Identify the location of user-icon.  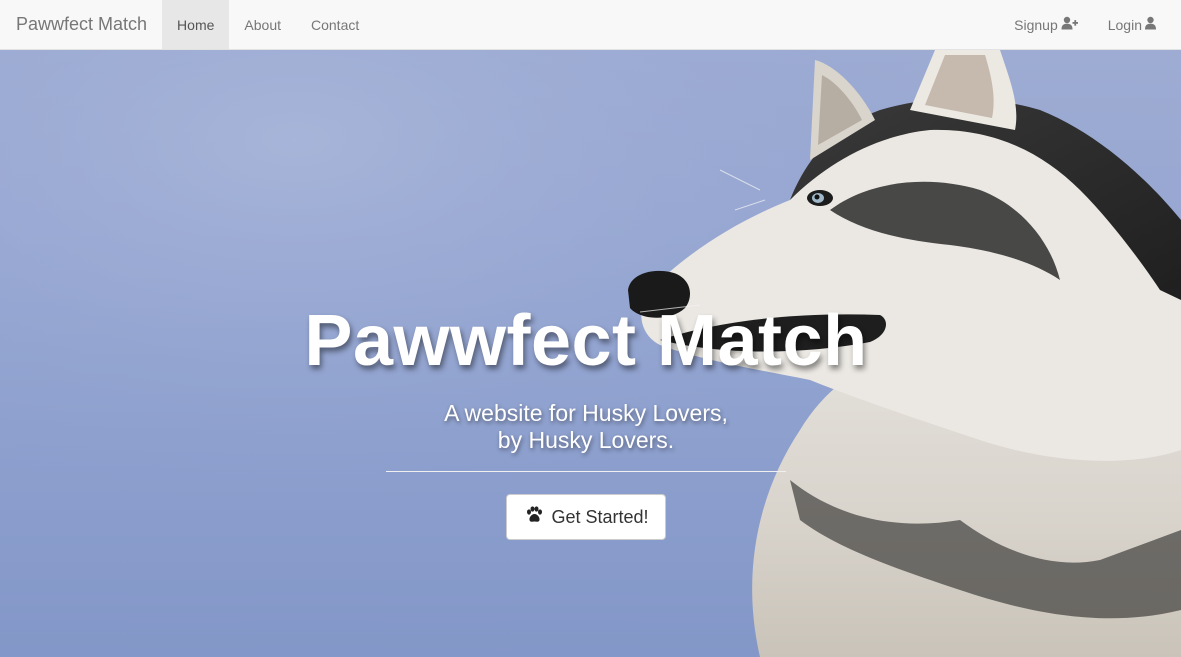
(1150, 24).